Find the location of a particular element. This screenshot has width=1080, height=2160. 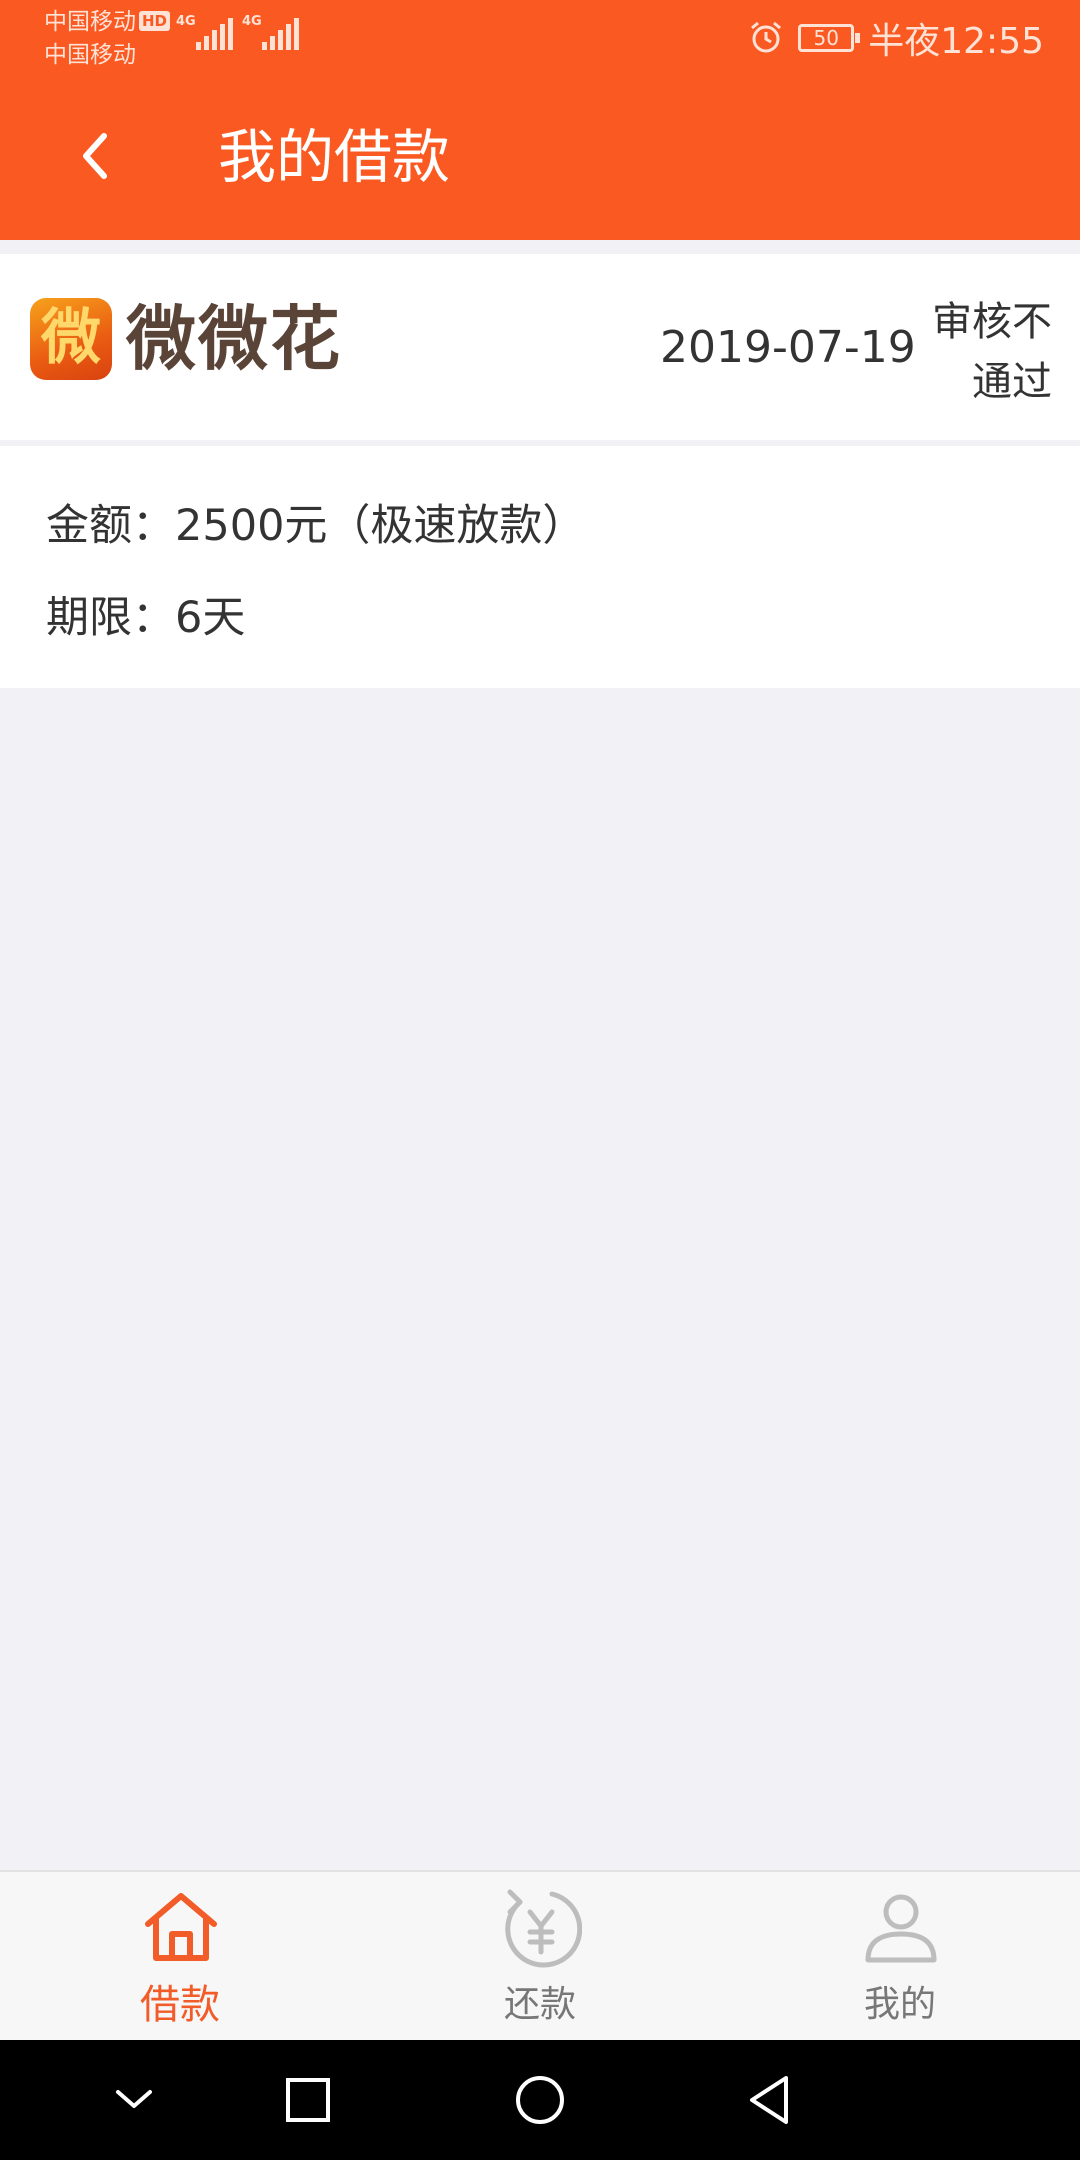

circle-icon is located at coordinates (540, 2100).